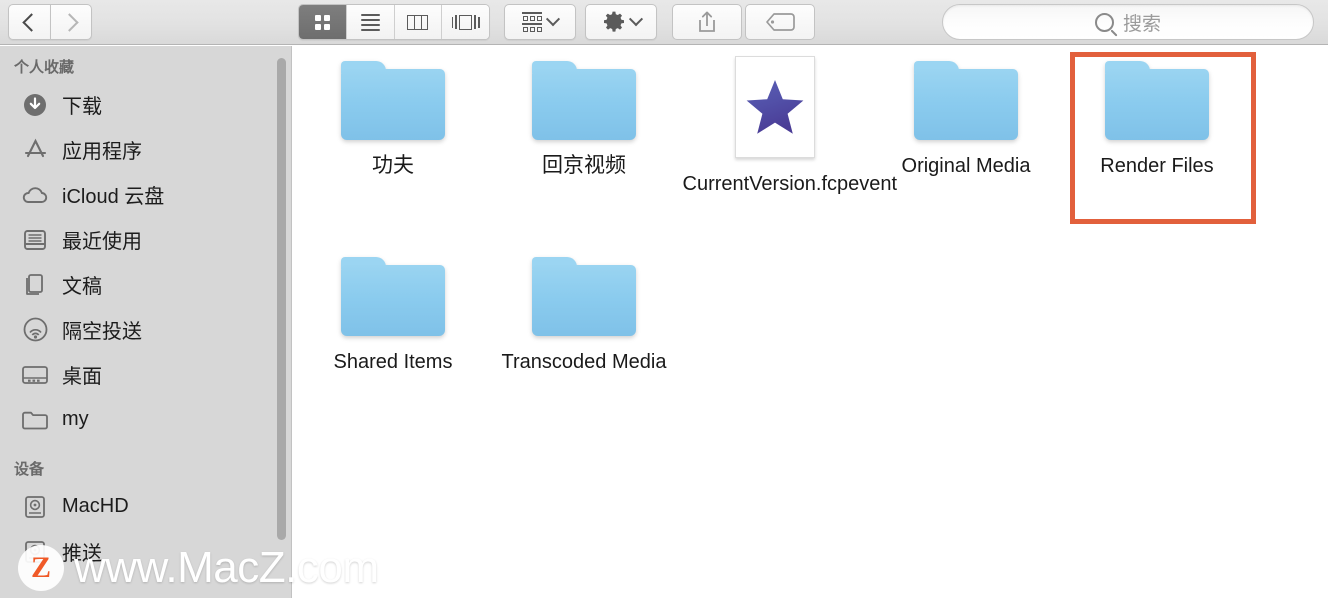  Describe the element at coordinates (145, 419) in the screenshot. I see `sidebar-item-my: my` at that location.